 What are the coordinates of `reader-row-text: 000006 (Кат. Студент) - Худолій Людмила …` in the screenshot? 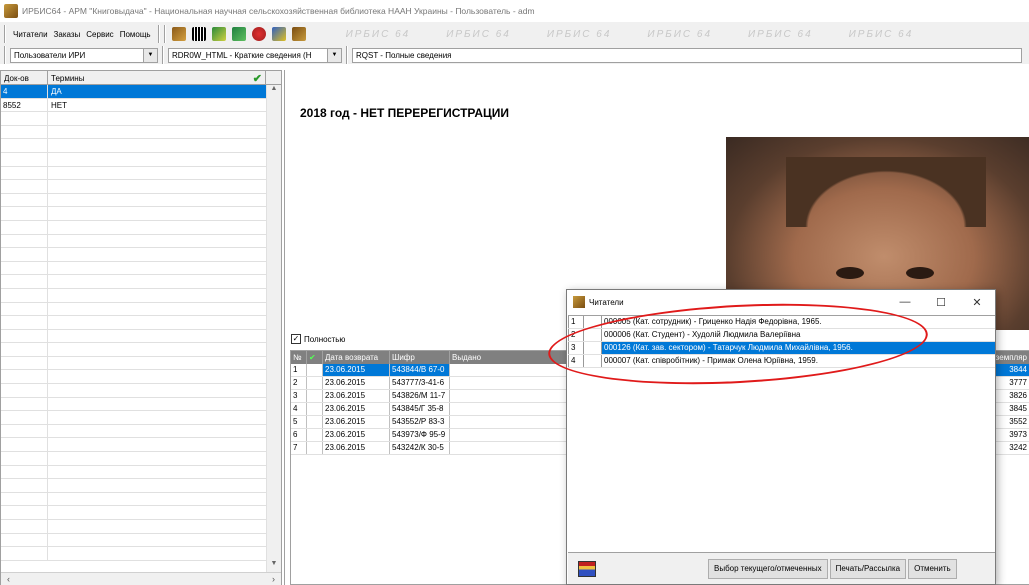 It's located at (702, 334).